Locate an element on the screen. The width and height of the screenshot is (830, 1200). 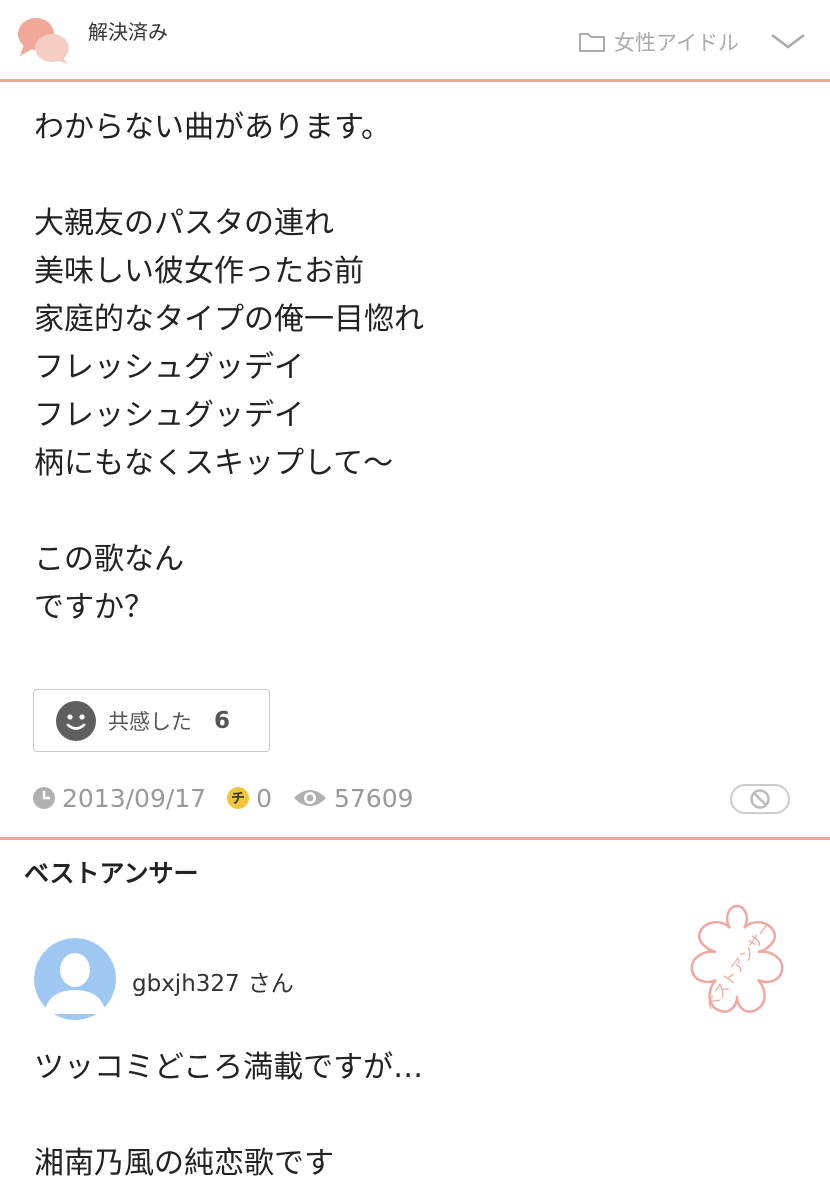
post-date: 2013/09/17 is located at coordinates (134, 798).